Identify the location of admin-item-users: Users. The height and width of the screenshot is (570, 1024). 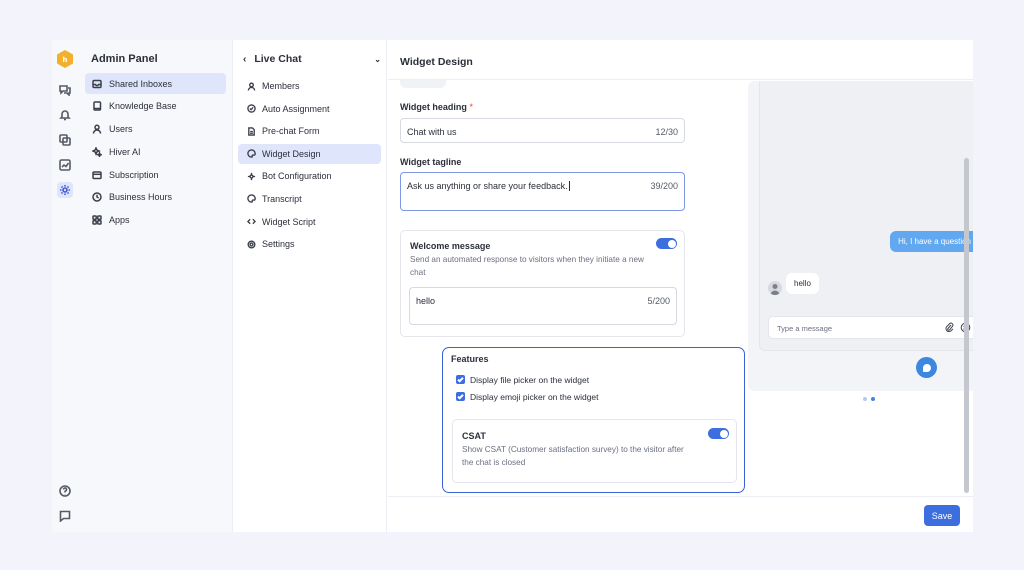
(155, 129).